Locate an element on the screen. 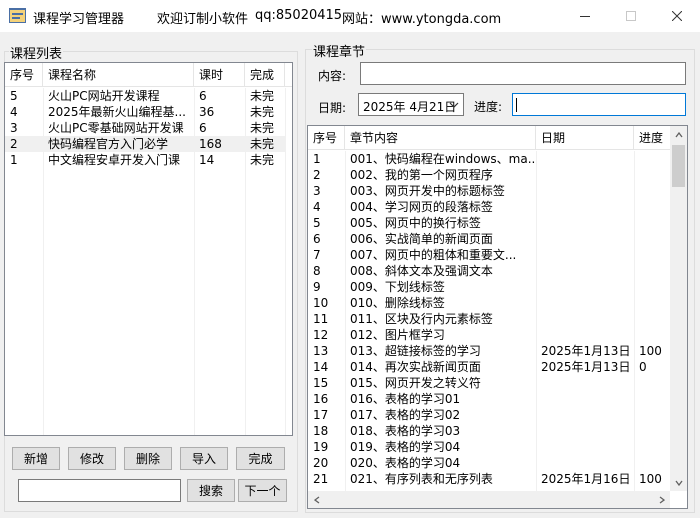 This screenshot has height=518, width=700. text-caret is located at coordinates (516, 105).